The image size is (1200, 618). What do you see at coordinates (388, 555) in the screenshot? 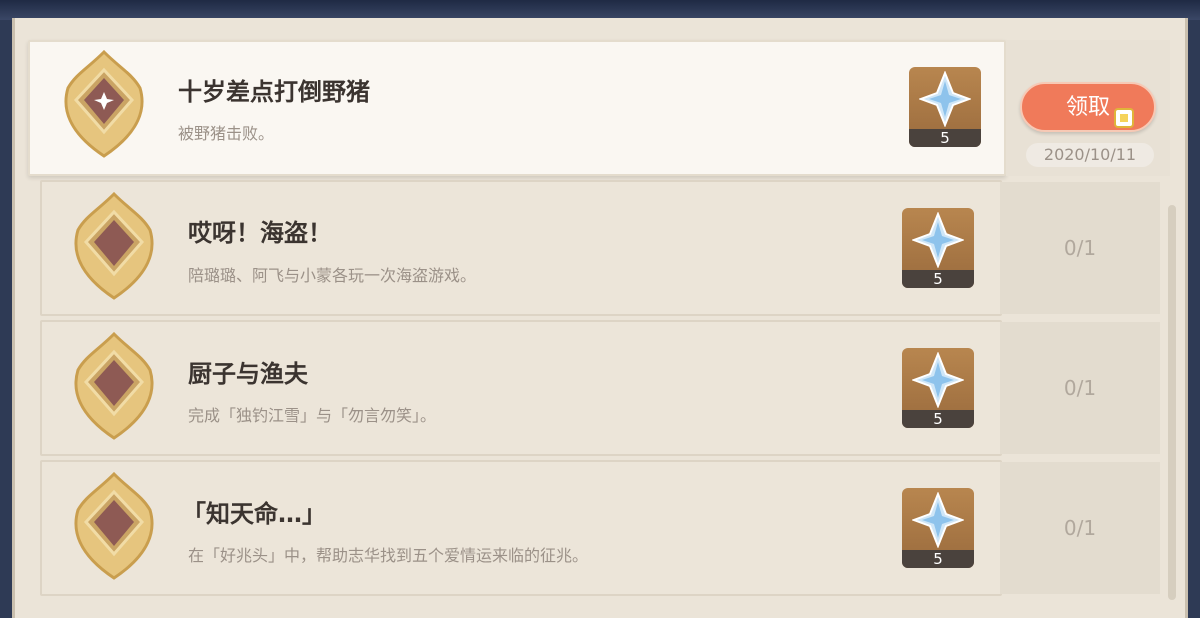
I see `achievement-description: 在「好兆头」中，帮助志华找到五个爱情运来临的征兆。` at bounding box center [388, 555].